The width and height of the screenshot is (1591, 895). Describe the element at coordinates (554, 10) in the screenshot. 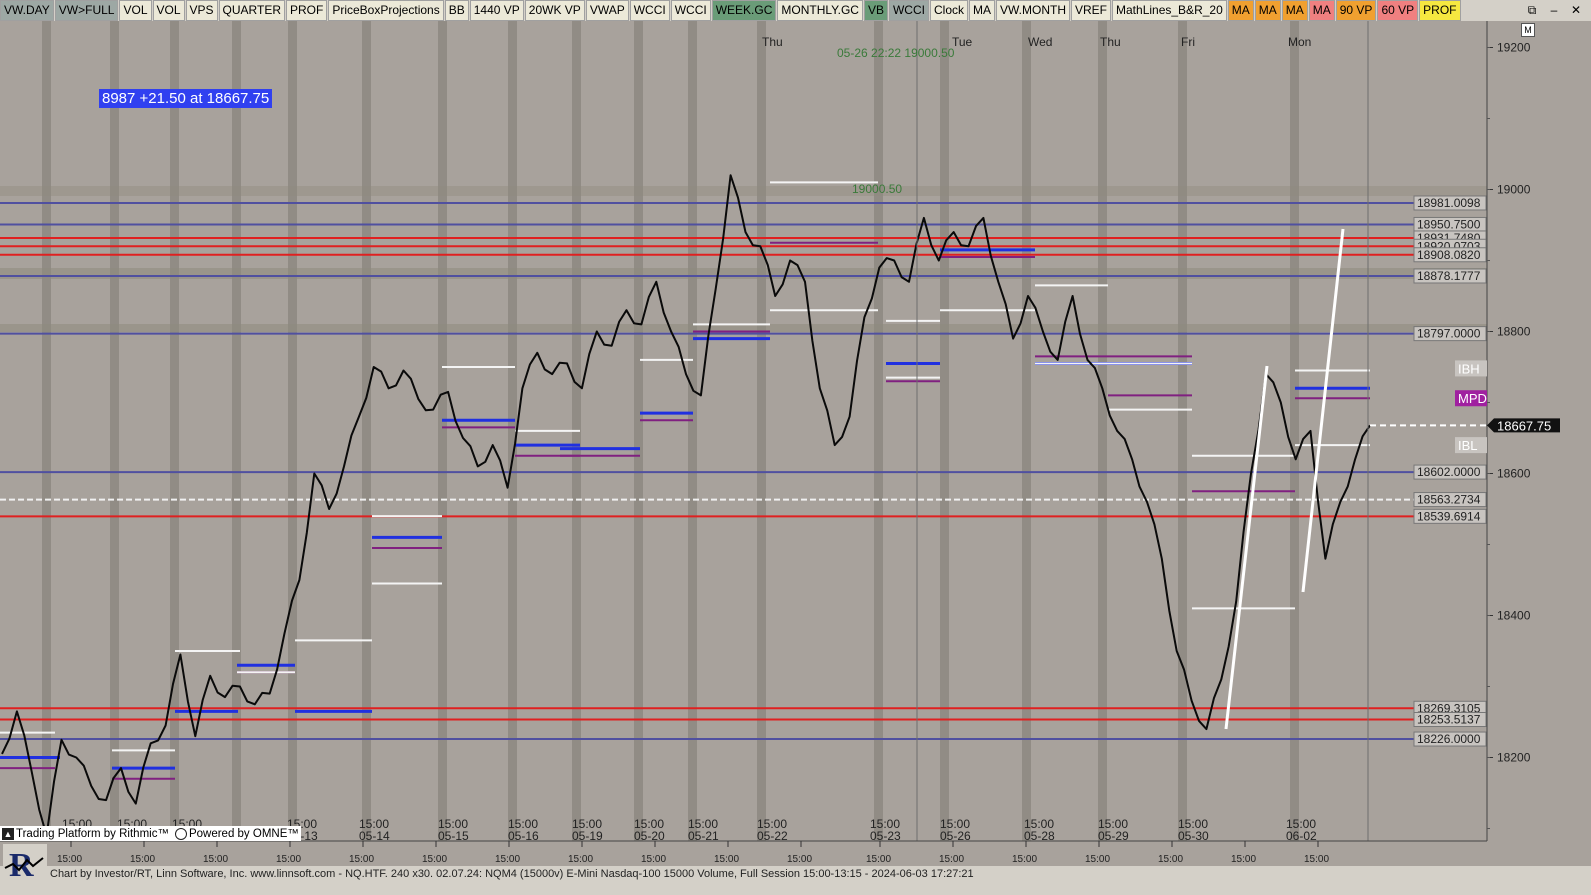

I see `toolbar-button-10: 20WK VP` at that location.